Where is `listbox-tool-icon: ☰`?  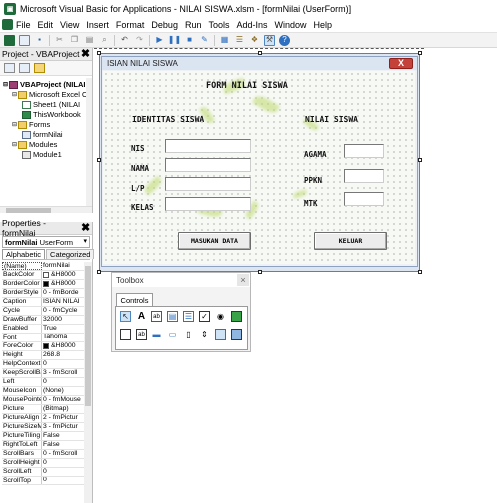
listbox-tool-icon: ☰ is located at coordinates (188, 316).